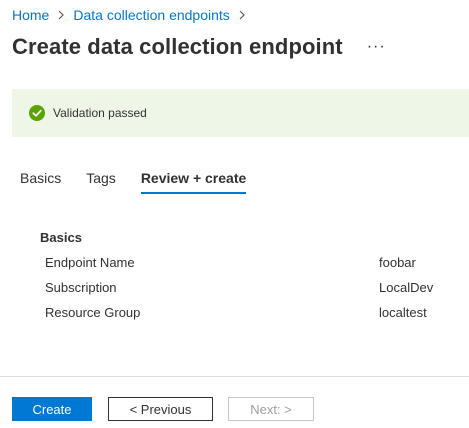  Describe the element at coordinates (160, 409) in the screenshot. I see `previous-button: < Previous` at that location.